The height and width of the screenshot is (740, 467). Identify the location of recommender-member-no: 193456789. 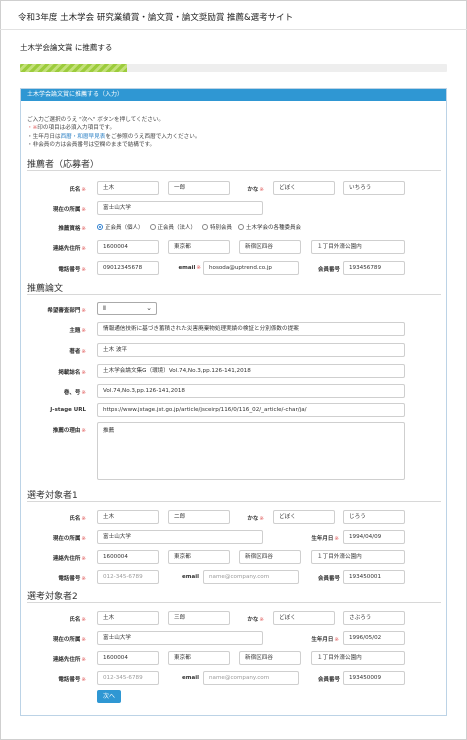
(374, 268).